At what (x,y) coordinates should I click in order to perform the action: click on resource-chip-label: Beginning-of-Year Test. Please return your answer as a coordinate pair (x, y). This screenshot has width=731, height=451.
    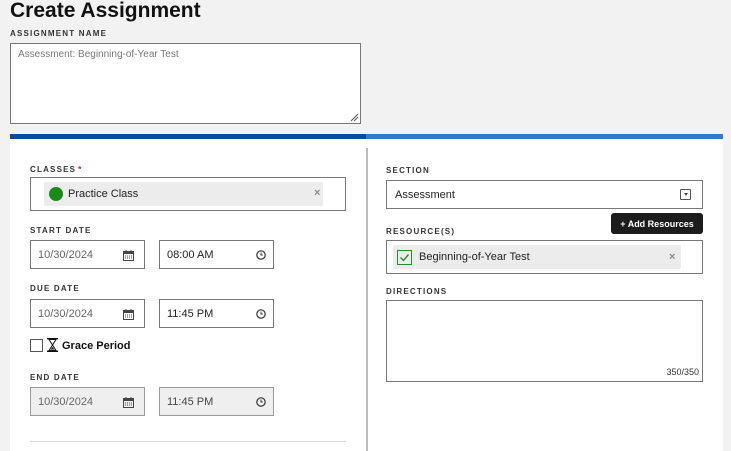
    Looking at the image, I should click on (474, 257).